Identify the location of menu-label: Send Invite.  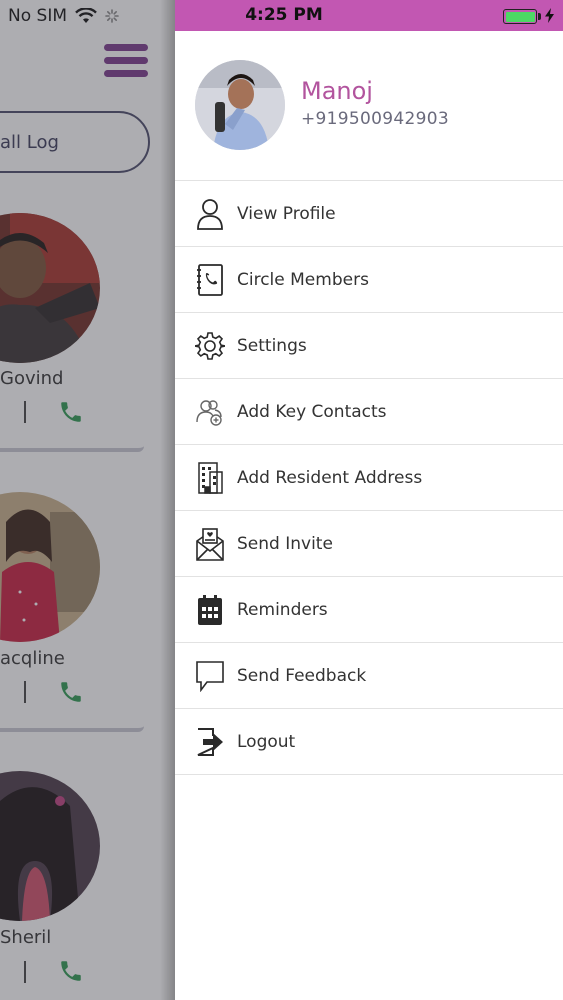
(285, 543).